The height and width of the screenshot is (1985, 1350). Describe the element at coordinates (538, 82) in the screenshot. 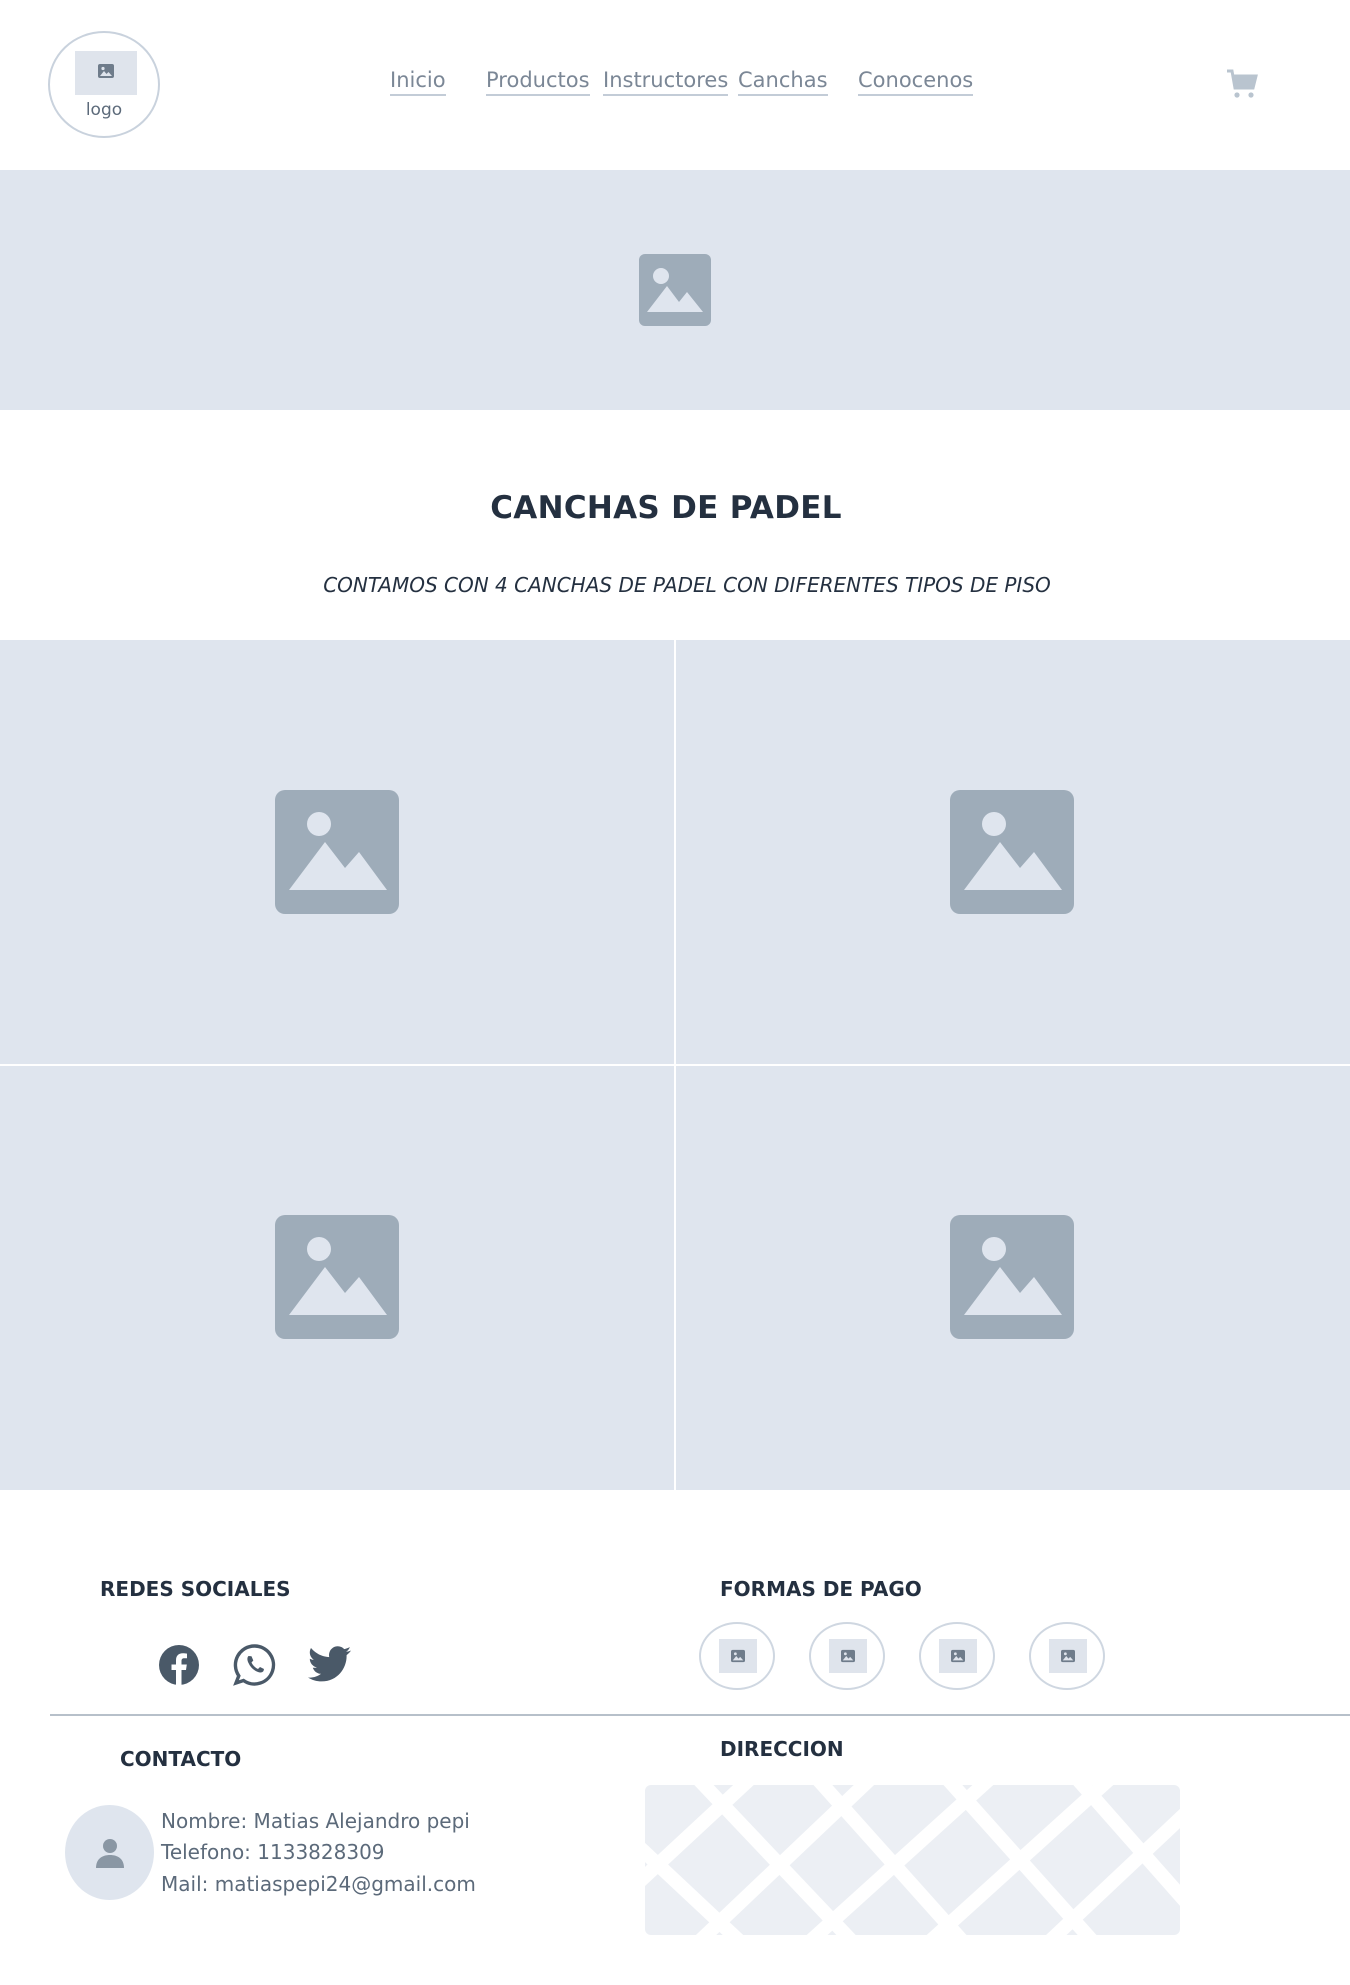

I see `nav-productos: Productos` at that location.